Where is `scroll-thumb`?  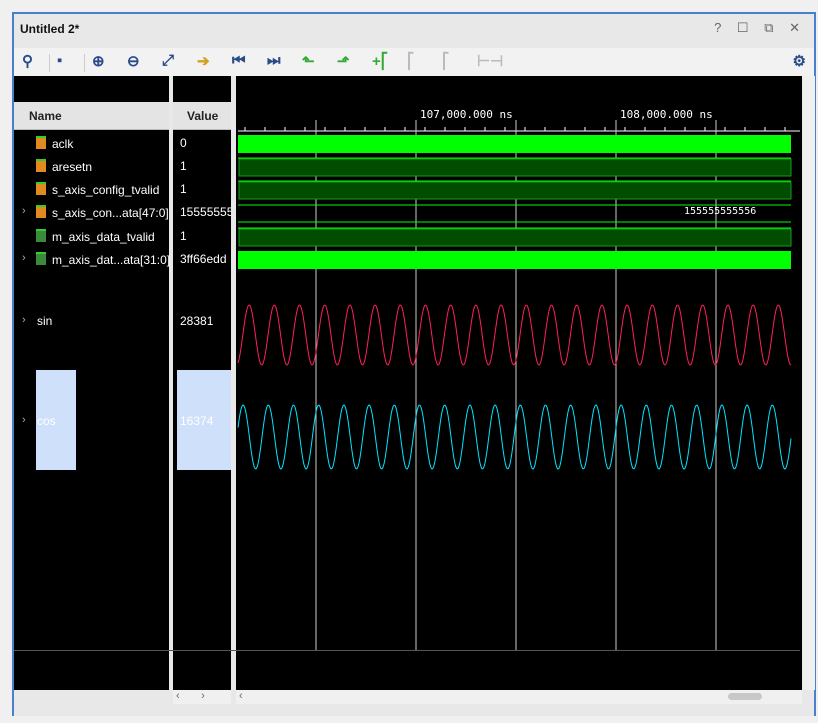
scroll-thumb is located at coordinates (745, 696).